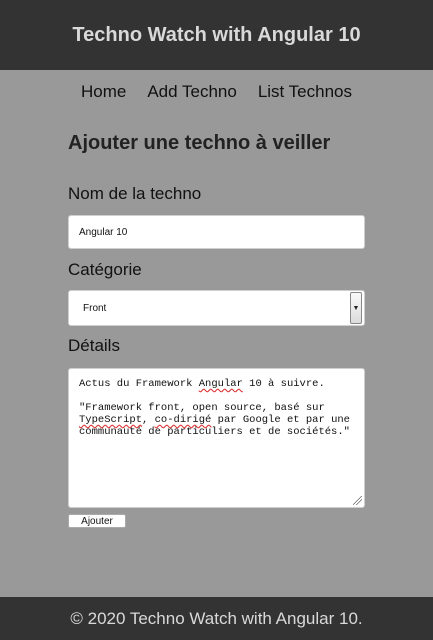 The width and height of the screenshot is (433, 640). Describe the element at coordinates (305, 92) in the screenshot. I see `nav-list-technos-link: List Technos` at that location.